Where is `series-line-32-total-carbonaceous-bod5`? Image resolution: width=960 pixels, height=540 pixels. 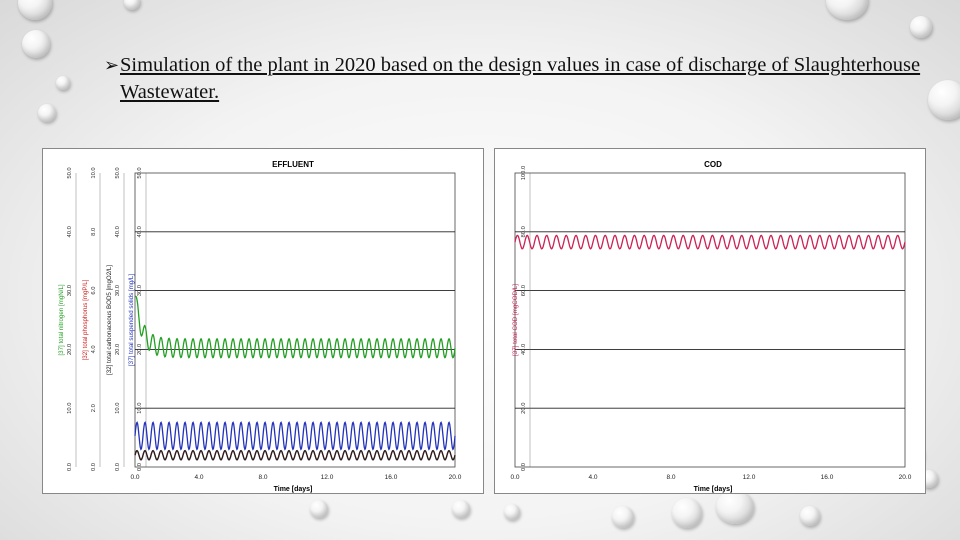
series-line-32-total-carbonaceous-bod5 is located at coordinates (295, 455).